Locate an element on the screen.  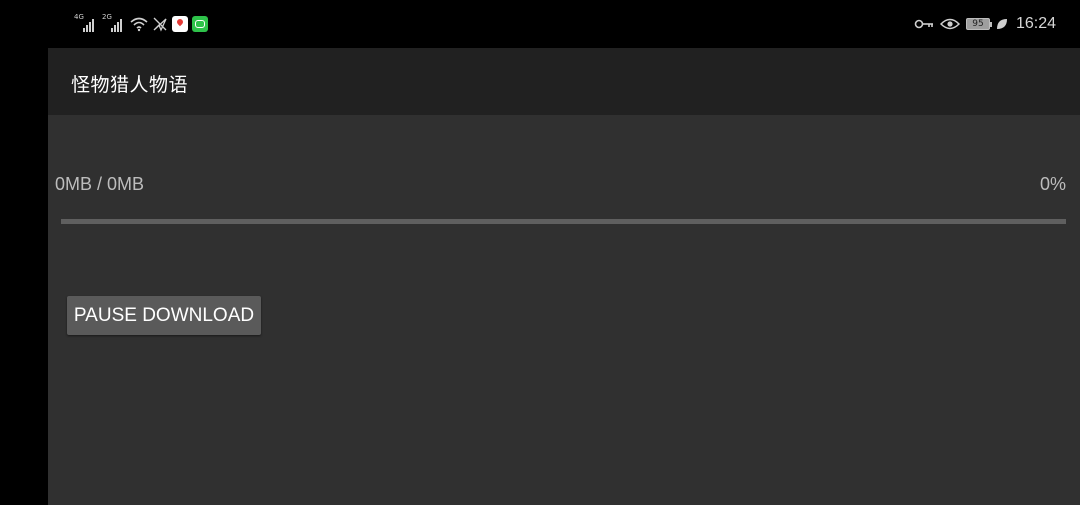
status-left: 4G 2G is located at coordinates (141, 24).